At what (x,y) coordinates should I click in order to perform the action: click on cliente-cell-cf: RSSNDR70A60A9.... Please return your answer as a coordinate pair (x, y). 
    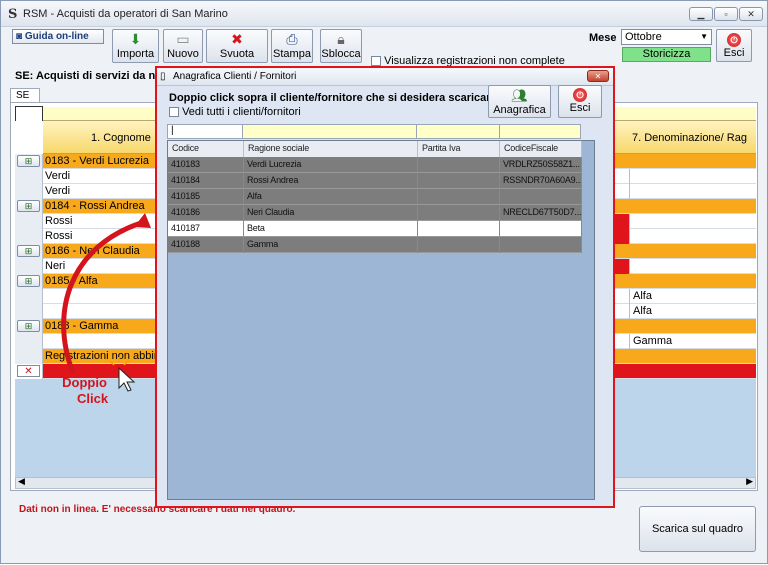
    Looking at the image, I should click on (541, 181).